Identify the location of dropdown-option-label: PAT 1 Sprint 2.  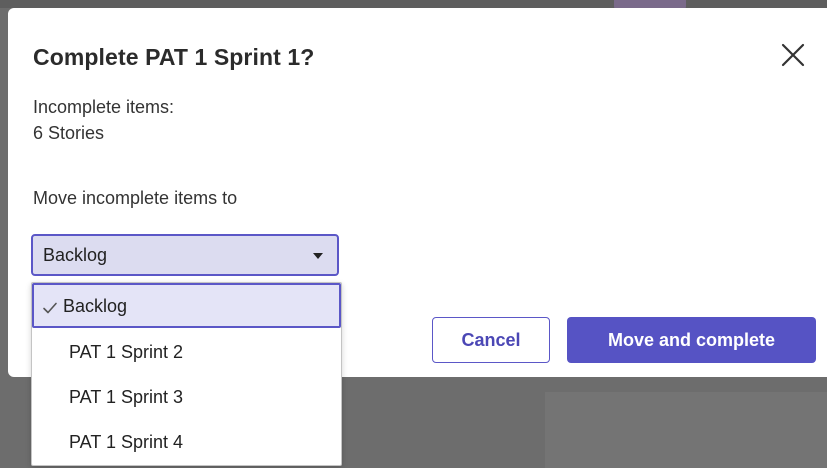
(126, 352).